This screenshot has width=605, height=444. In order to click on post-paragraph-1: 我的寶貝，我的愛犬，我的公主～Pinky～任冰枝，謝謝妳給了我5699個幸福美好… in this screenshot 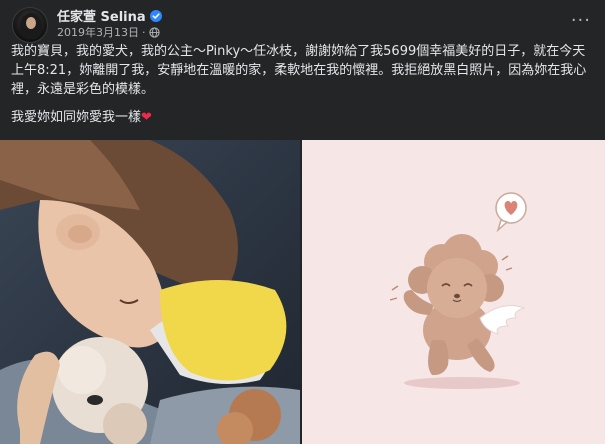, I will do `click(299, 70)`.